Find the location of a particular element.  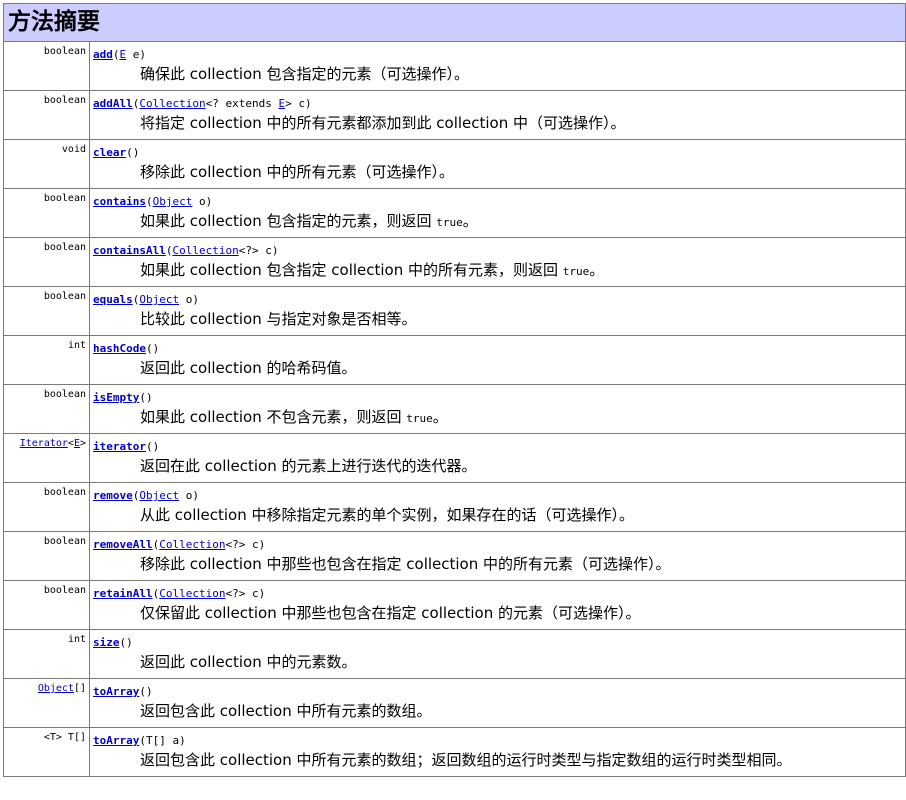

return-type-cell: Iterator<E> is located at coordinates (46, 458).